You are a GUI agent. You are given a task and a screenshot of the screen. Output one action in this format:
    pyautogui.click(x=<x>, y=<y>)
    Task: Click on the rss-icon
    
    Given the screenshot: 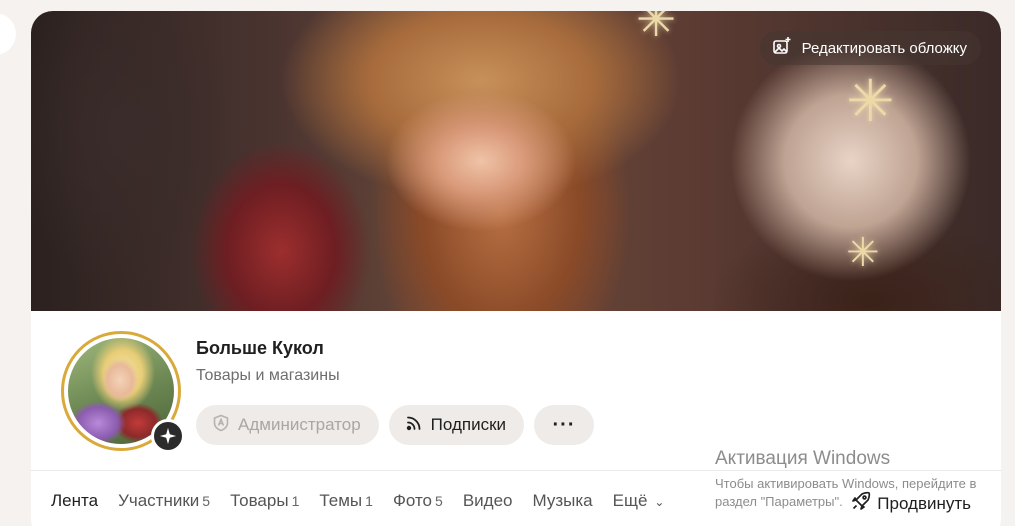 What is the action you would take?
    pyautogui.click(x=414, y=425)
    